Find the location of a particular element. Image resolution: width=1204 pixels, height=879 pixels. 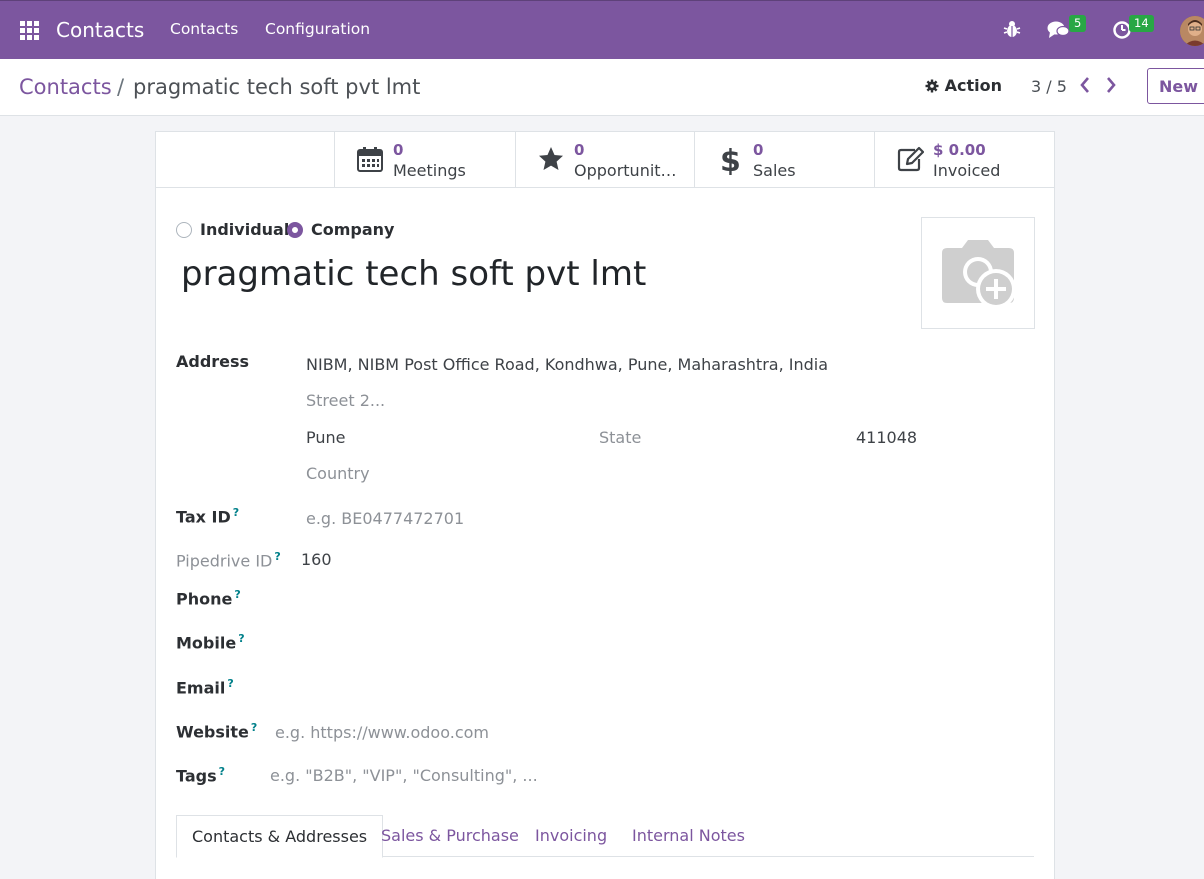

mobile-label-text: Mobile is located at coordinates (206, 643).